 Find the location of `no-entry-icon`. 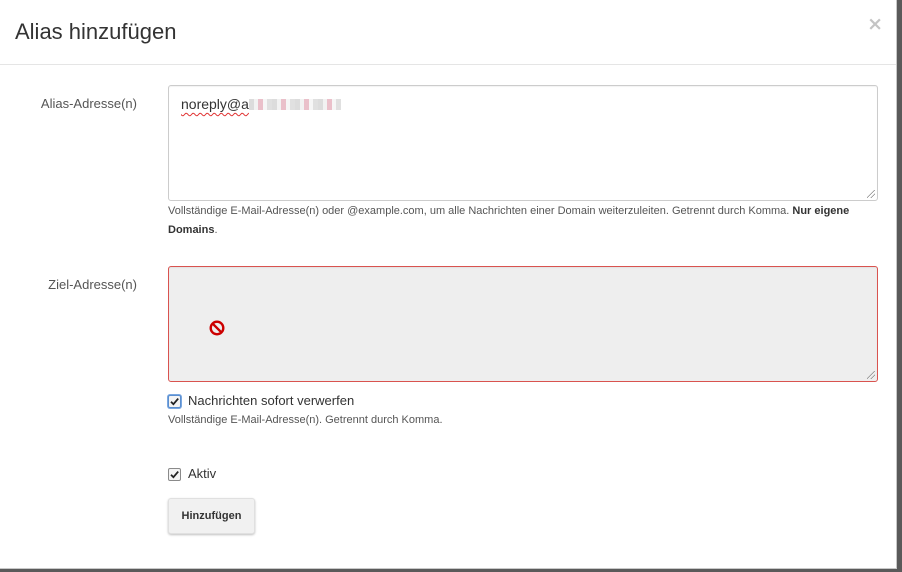

no-entry-icon is located at coordinates (217, 328).